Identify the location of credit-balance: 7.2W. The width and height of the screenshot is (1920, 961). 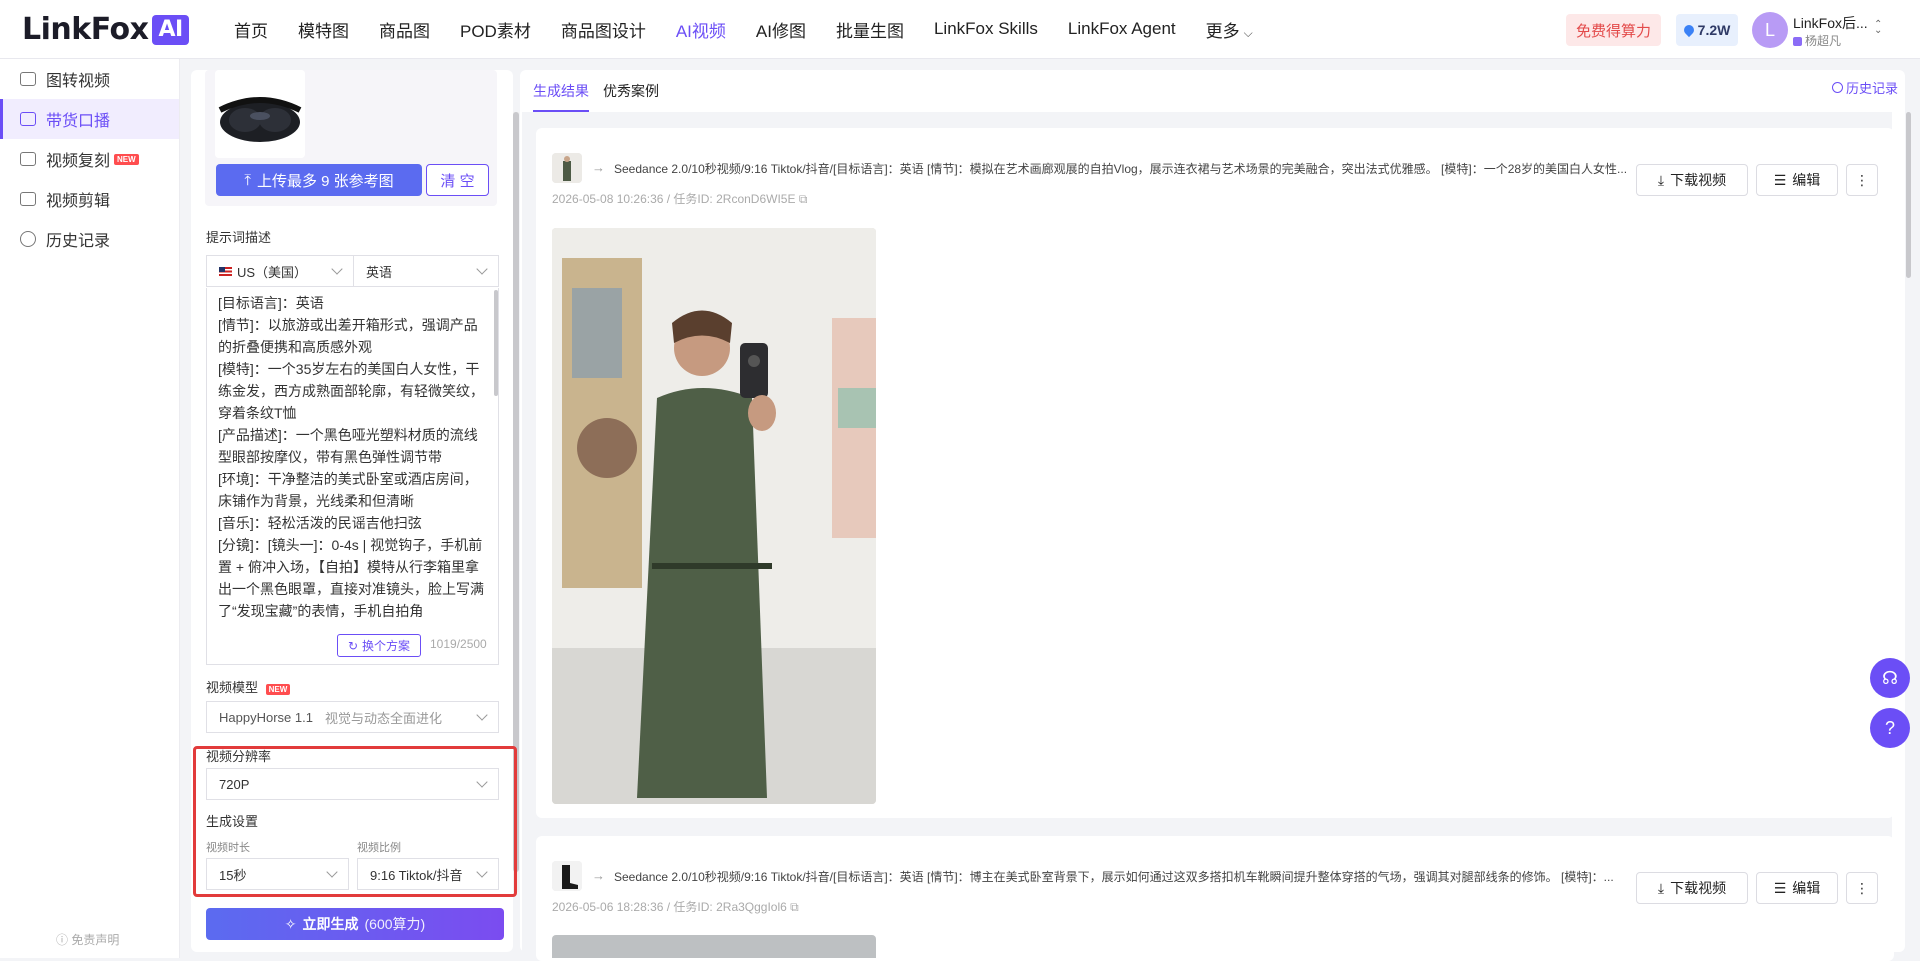
(1707, 30).